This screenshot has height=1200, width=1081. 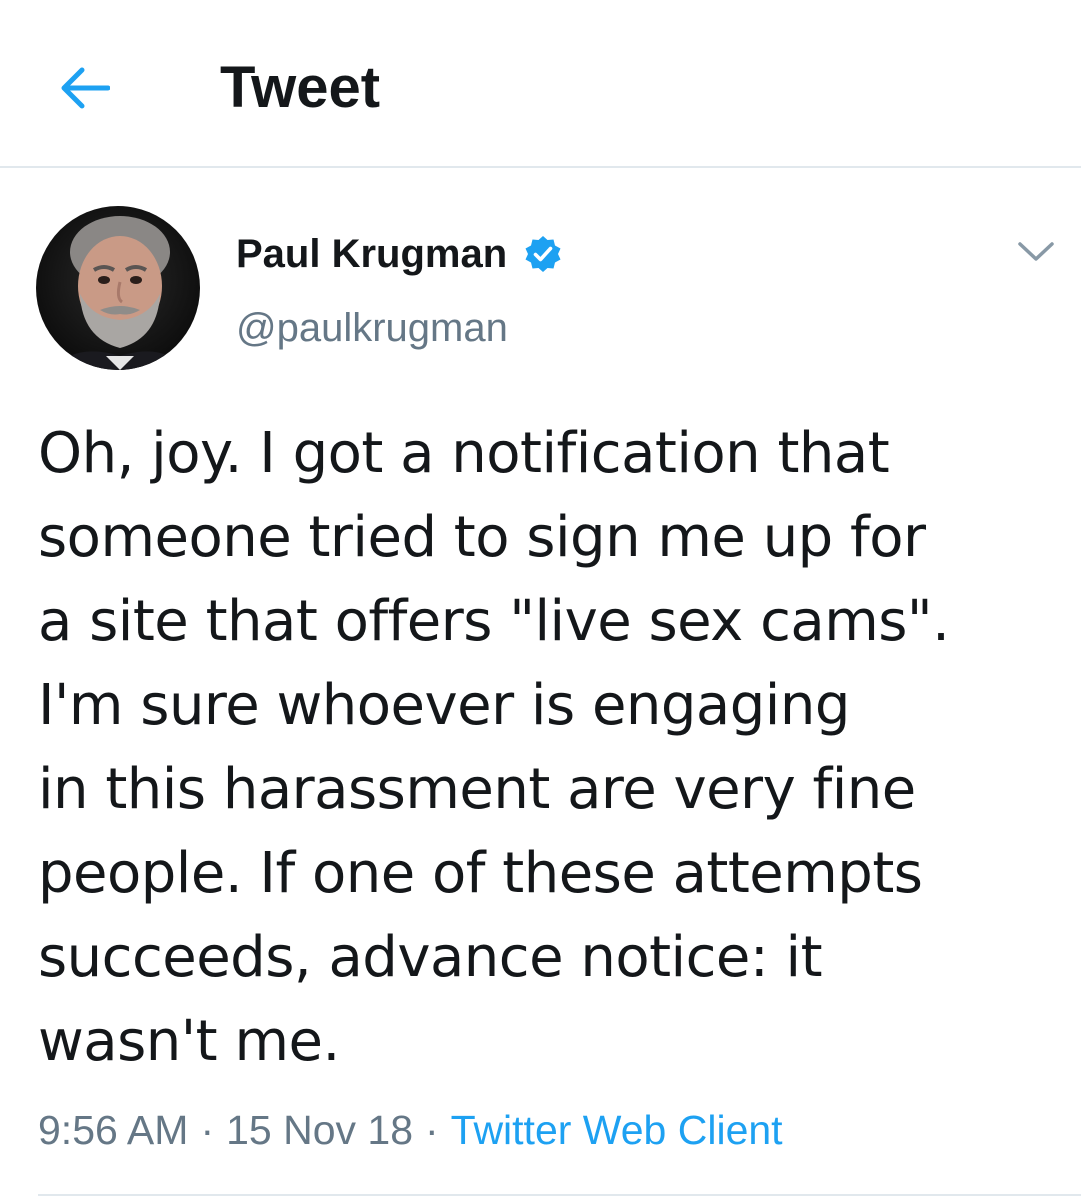 What do you see at coordinates (540, 84) in the screenshot?
I see `top-bar: Tweet` at bounding box center [540, 84].